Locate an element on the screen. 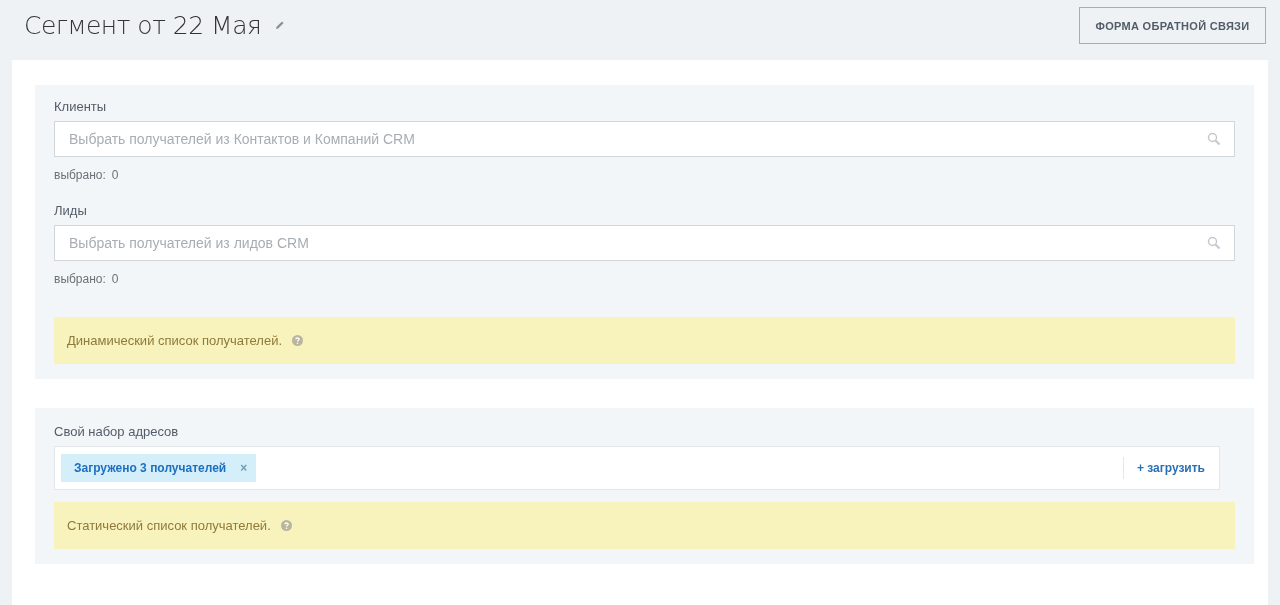  pencil-icon is located at coordinates (280, 25).